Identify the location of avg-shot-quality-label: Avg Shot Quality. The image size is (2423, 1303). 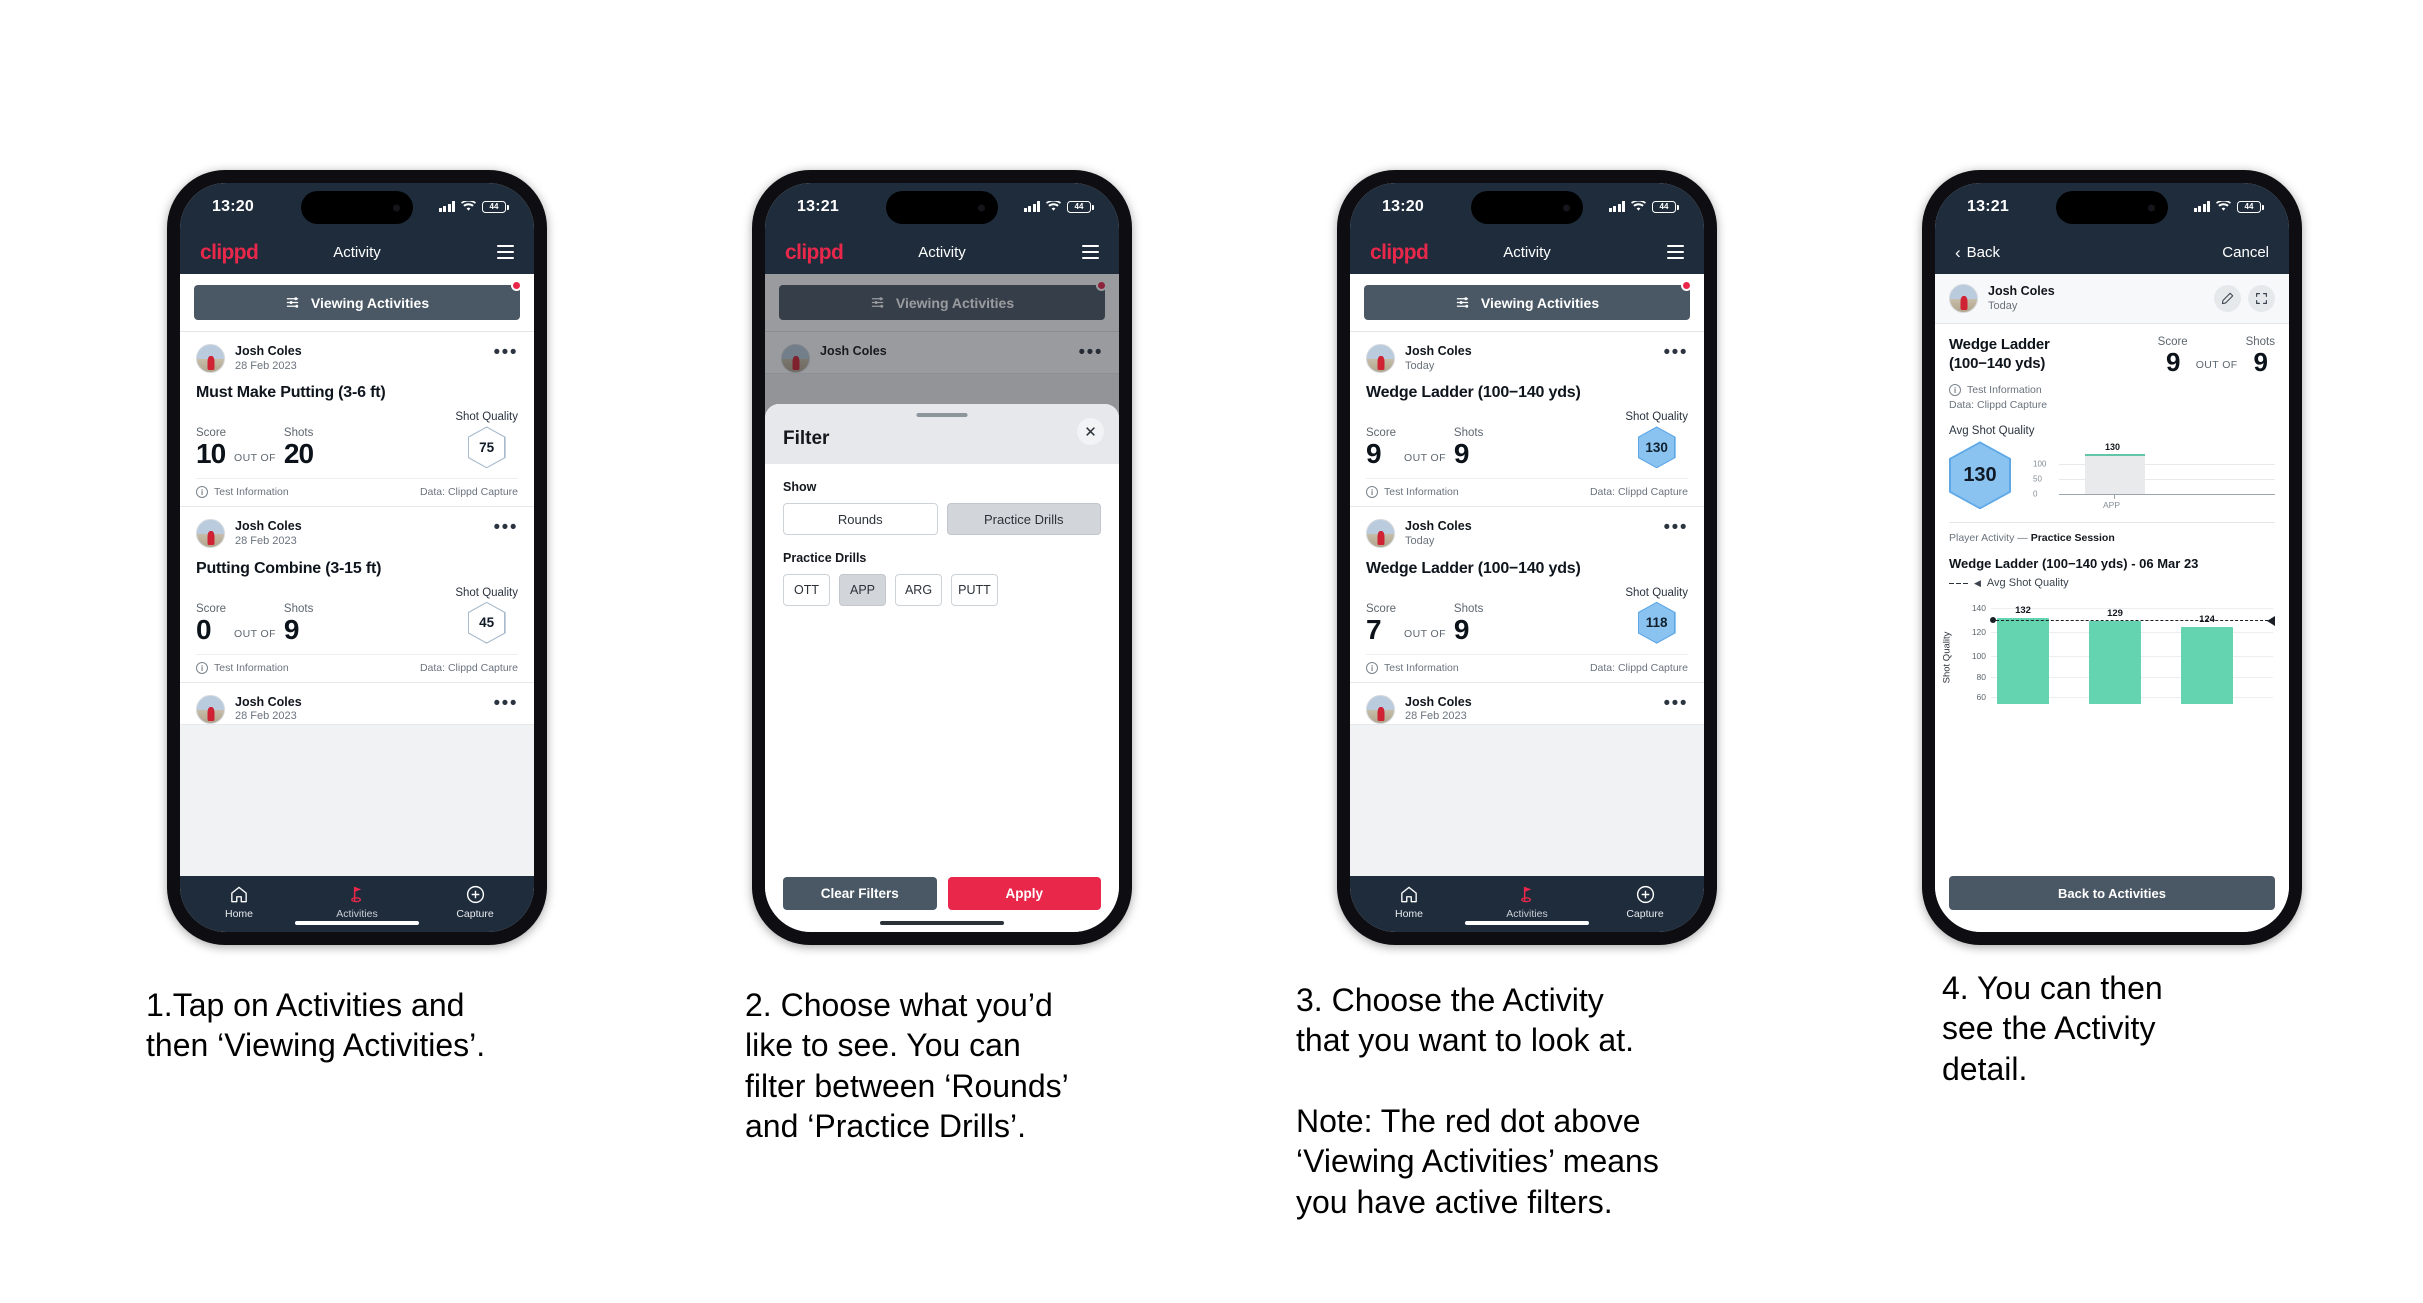
(1992, 431).